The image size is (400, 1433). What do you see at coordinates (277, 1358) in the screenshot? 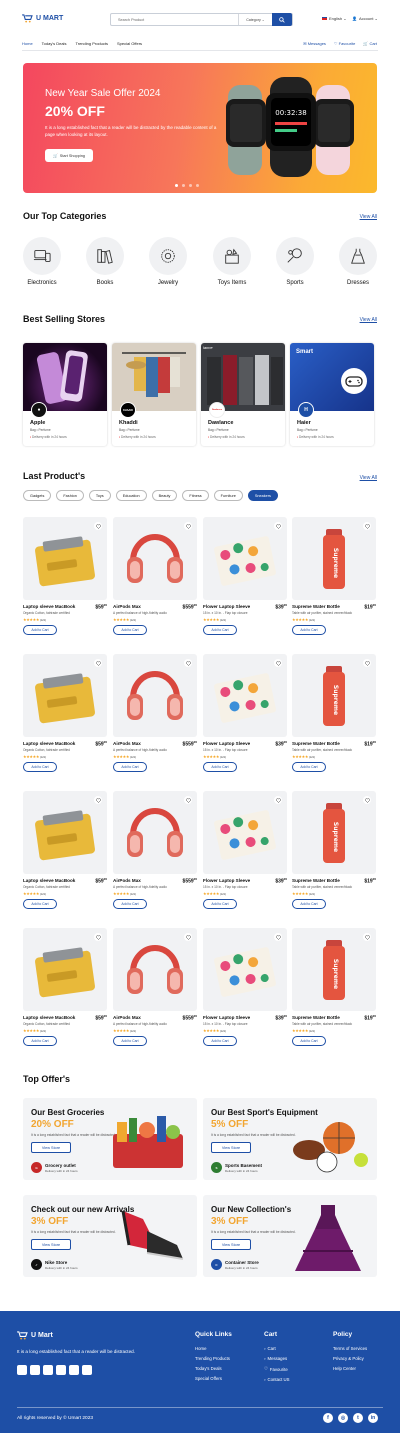
I see `footer-link-messages: ▫ Messages` at bounding box center [277, 1358].